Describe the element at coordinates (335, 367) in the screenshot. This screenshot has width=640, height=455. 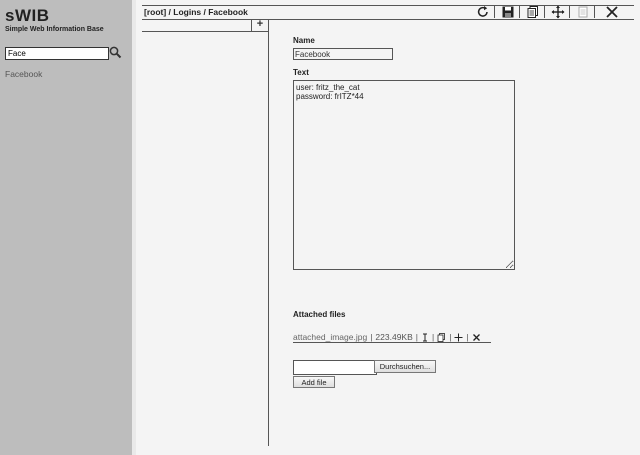
I see `file-path-input` at that location.